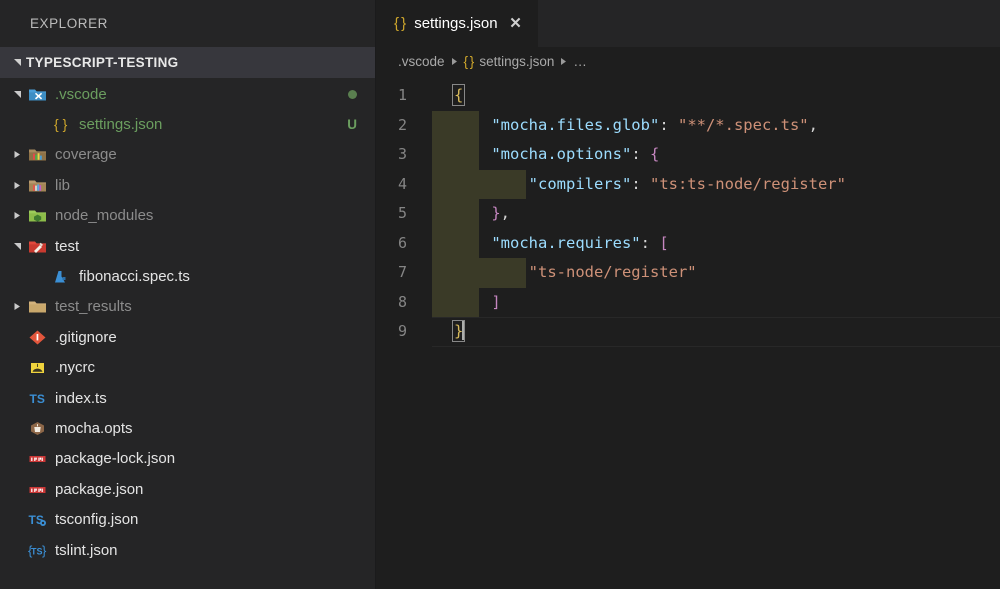 The width and height of the screenshot is (1000, 589). Describe the element at coordinates (402, 213) in the screenshot. I see `line-number: 5` at that location.